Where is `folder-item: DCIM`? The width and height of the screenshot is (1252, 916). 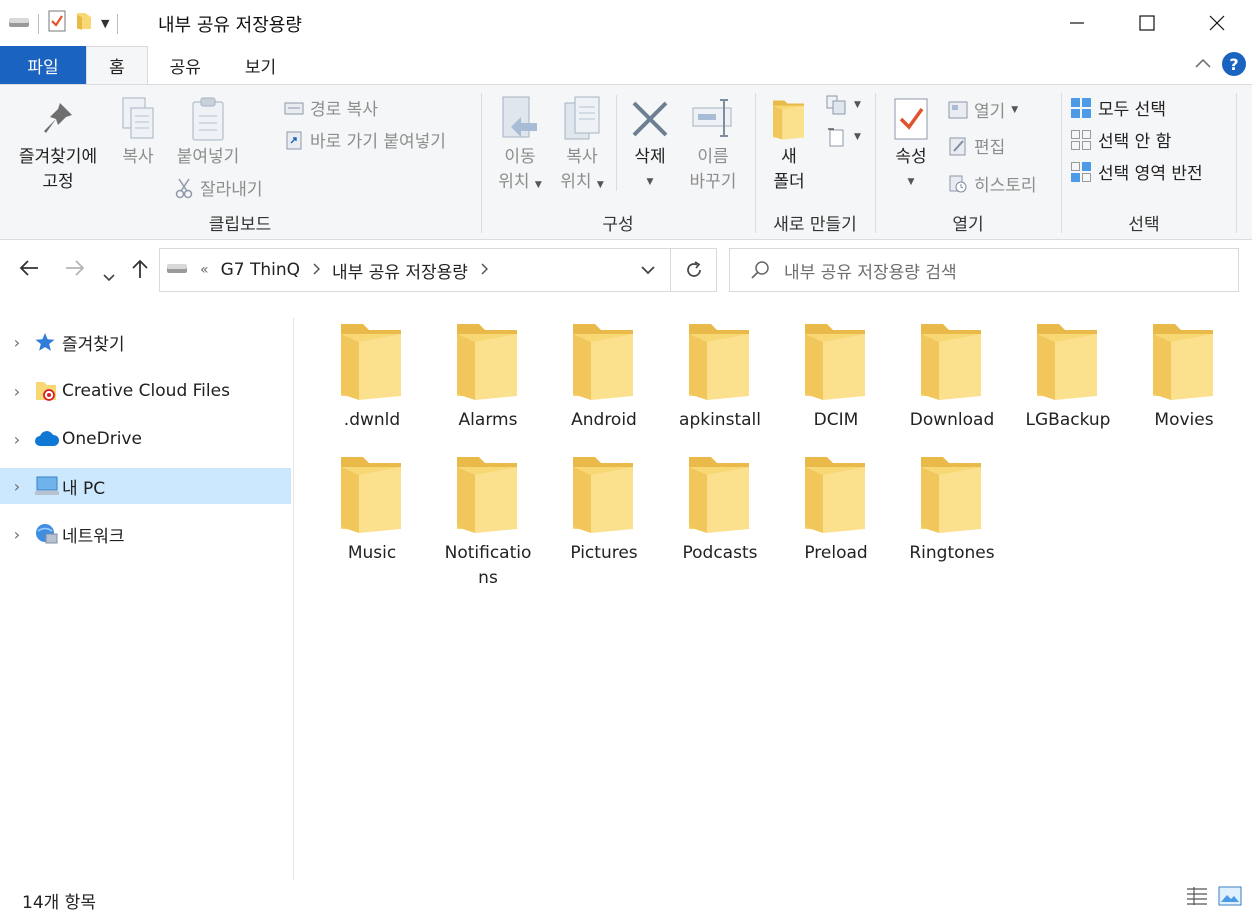 folder-item: DCIM is located at coordinates (836, 366).